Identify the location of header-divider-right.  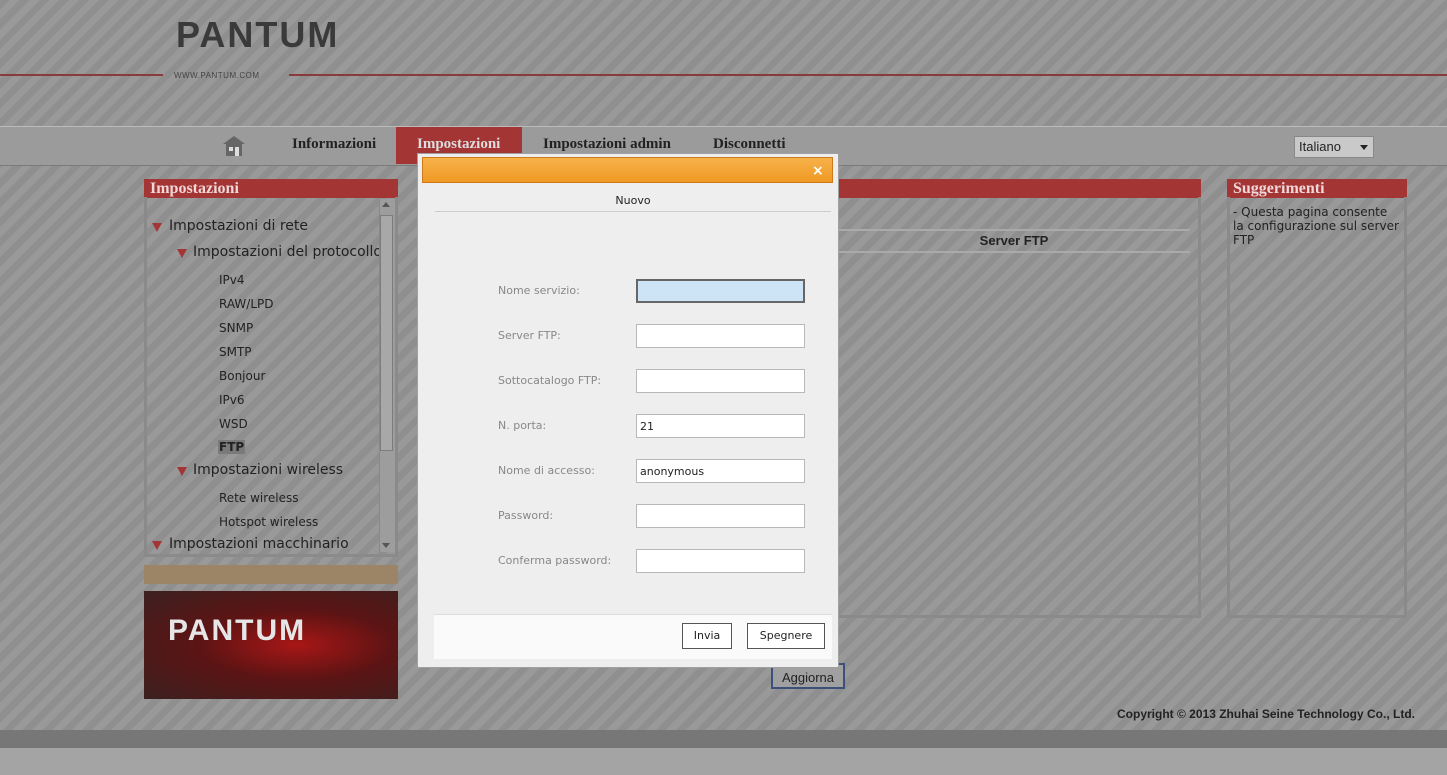
(868, 75).